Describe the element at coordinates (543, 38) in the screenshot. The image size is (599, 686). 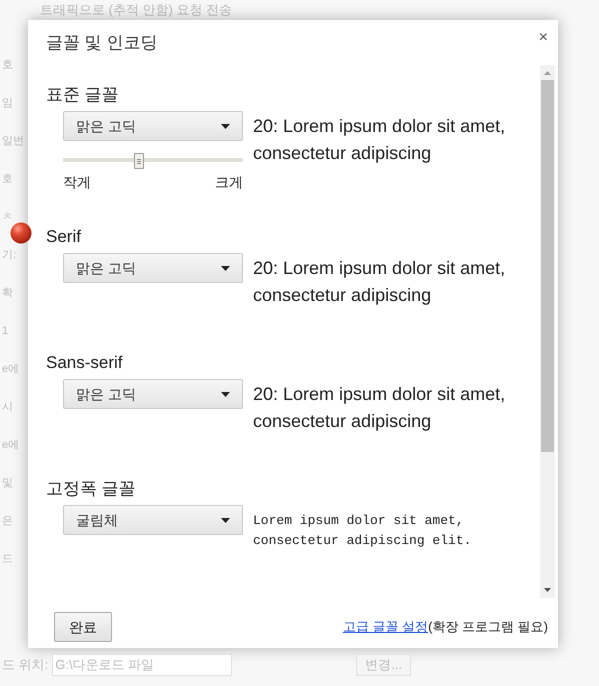
I see `close-button: ×` at that location.